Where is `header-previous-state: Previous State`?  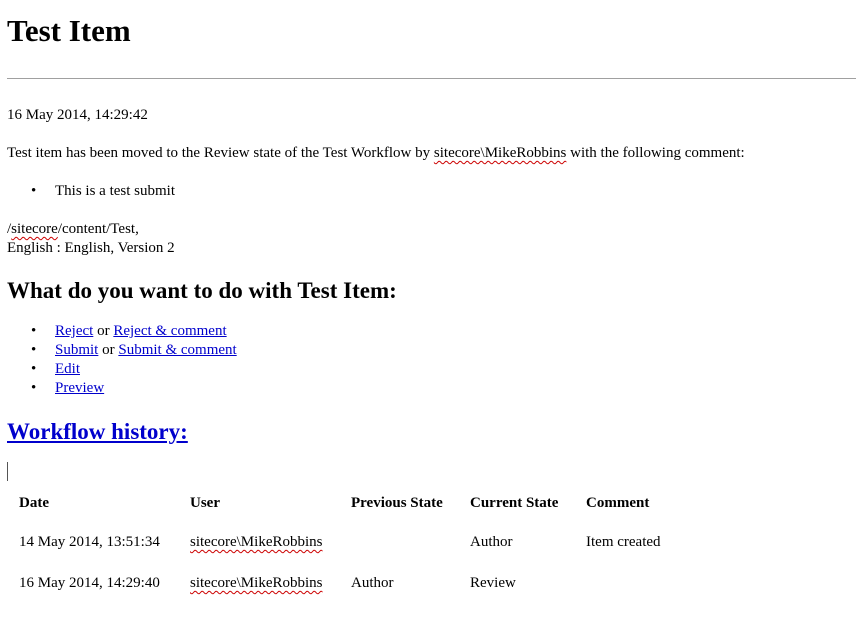 header-previous-state: Previous State is located at coordinates (397, 502).